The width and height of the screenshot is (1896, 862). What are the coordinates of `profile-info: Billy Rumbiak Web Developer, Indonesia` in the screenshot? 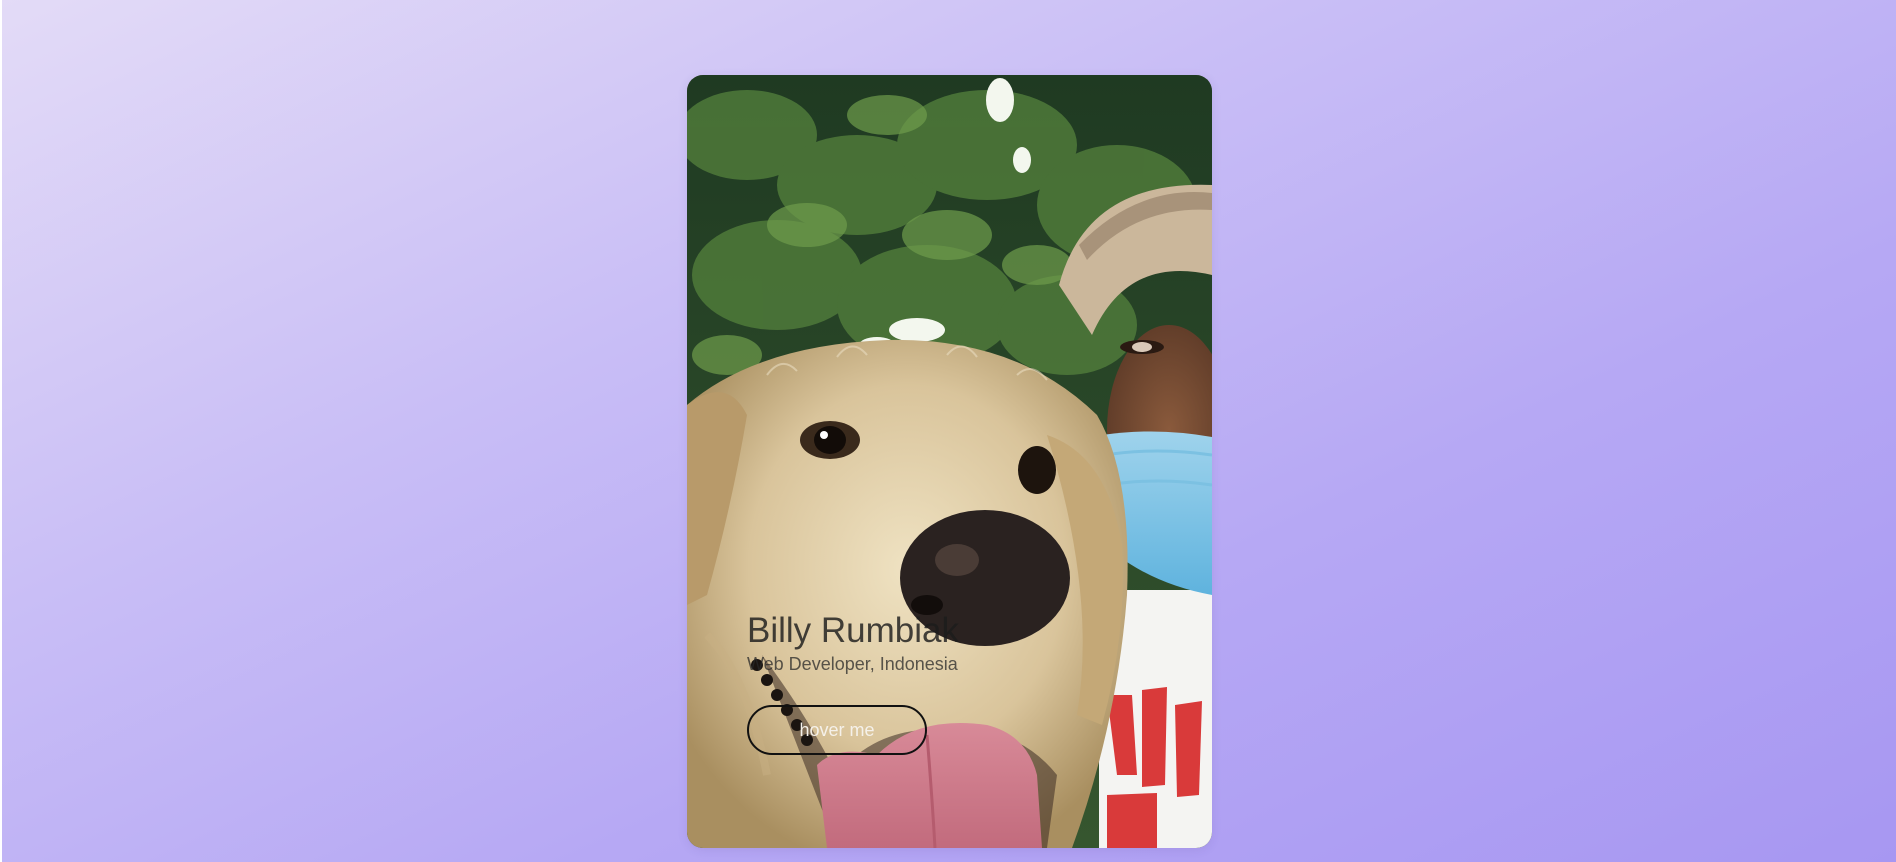 It's located at (957, 642).